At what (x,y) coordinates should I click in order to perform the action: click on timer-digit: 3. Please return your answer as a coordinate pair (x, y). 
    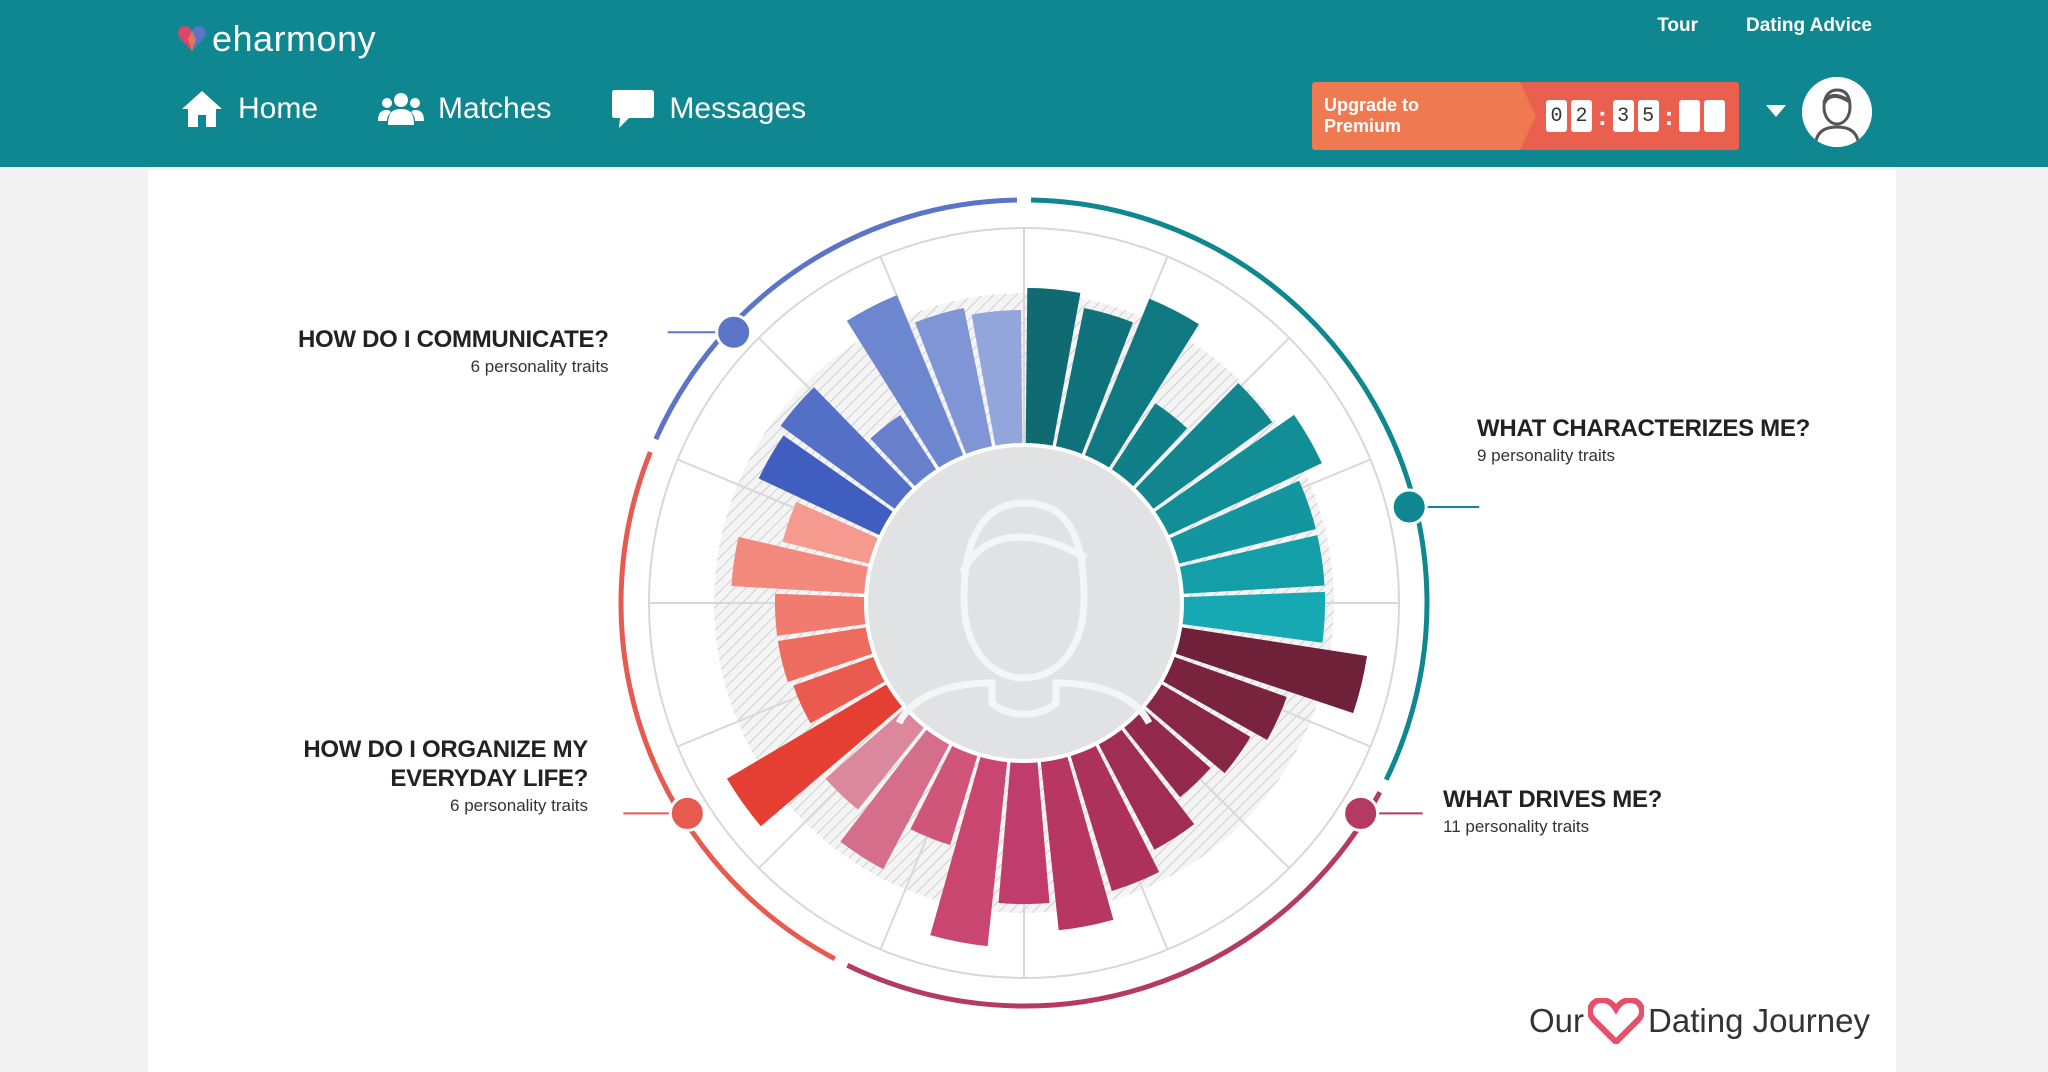
    Looking at the image, I should click on (1623, 116).